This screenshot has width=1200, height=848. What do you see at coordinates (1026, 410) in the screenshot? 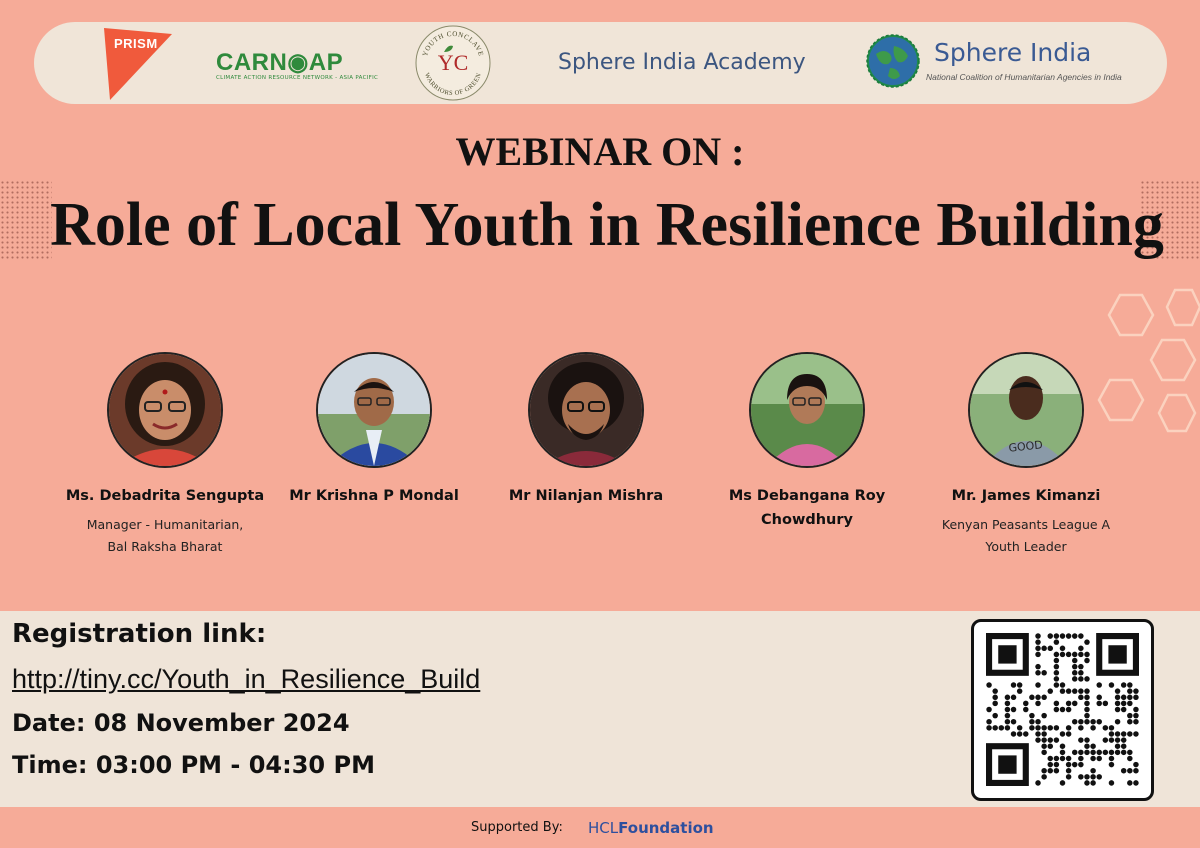
I see `speaker-photo: GOOD` at bounding box center [1026, 410].